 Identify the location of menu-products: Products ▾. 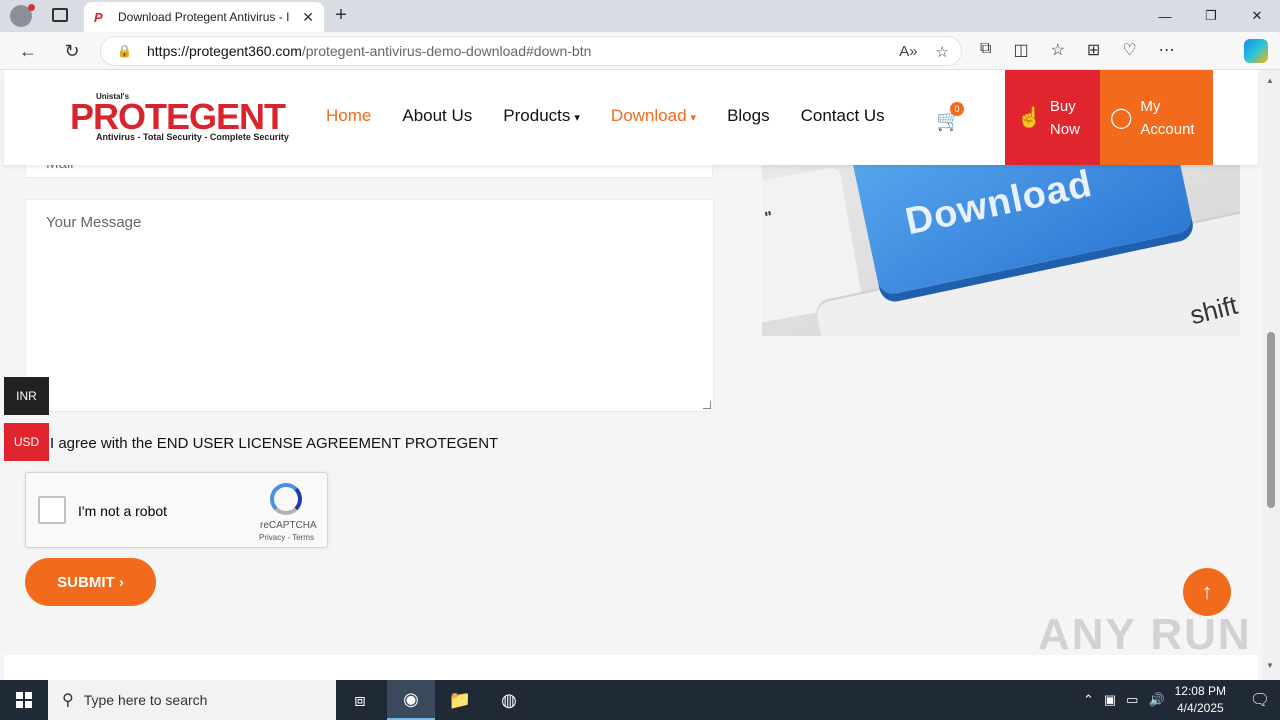
(541, 116).